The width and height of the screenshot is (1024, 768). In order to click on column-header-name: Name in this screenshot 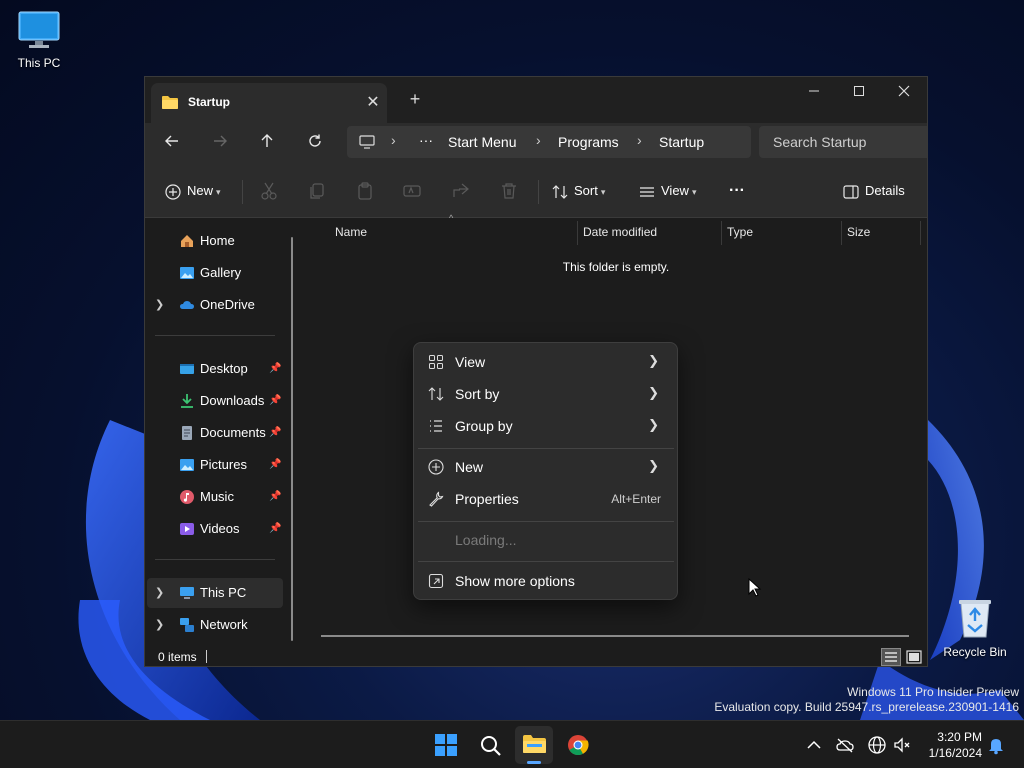, I will do `click(351, 232)`.